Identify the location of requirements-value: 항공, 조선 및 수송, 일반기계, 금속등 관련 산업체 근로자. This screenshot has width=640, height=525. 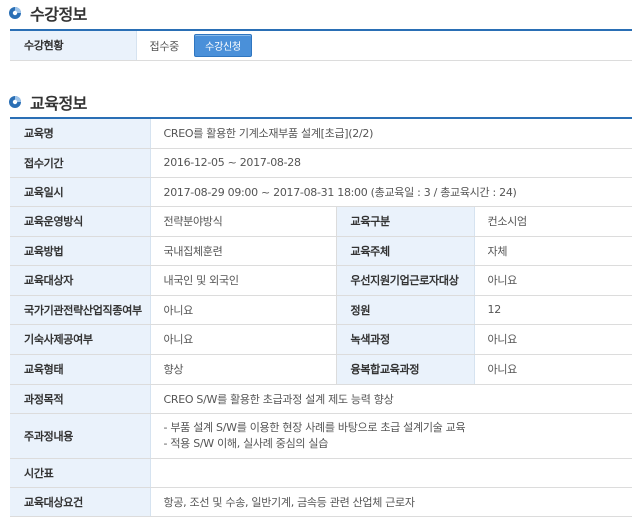
(391, 502).